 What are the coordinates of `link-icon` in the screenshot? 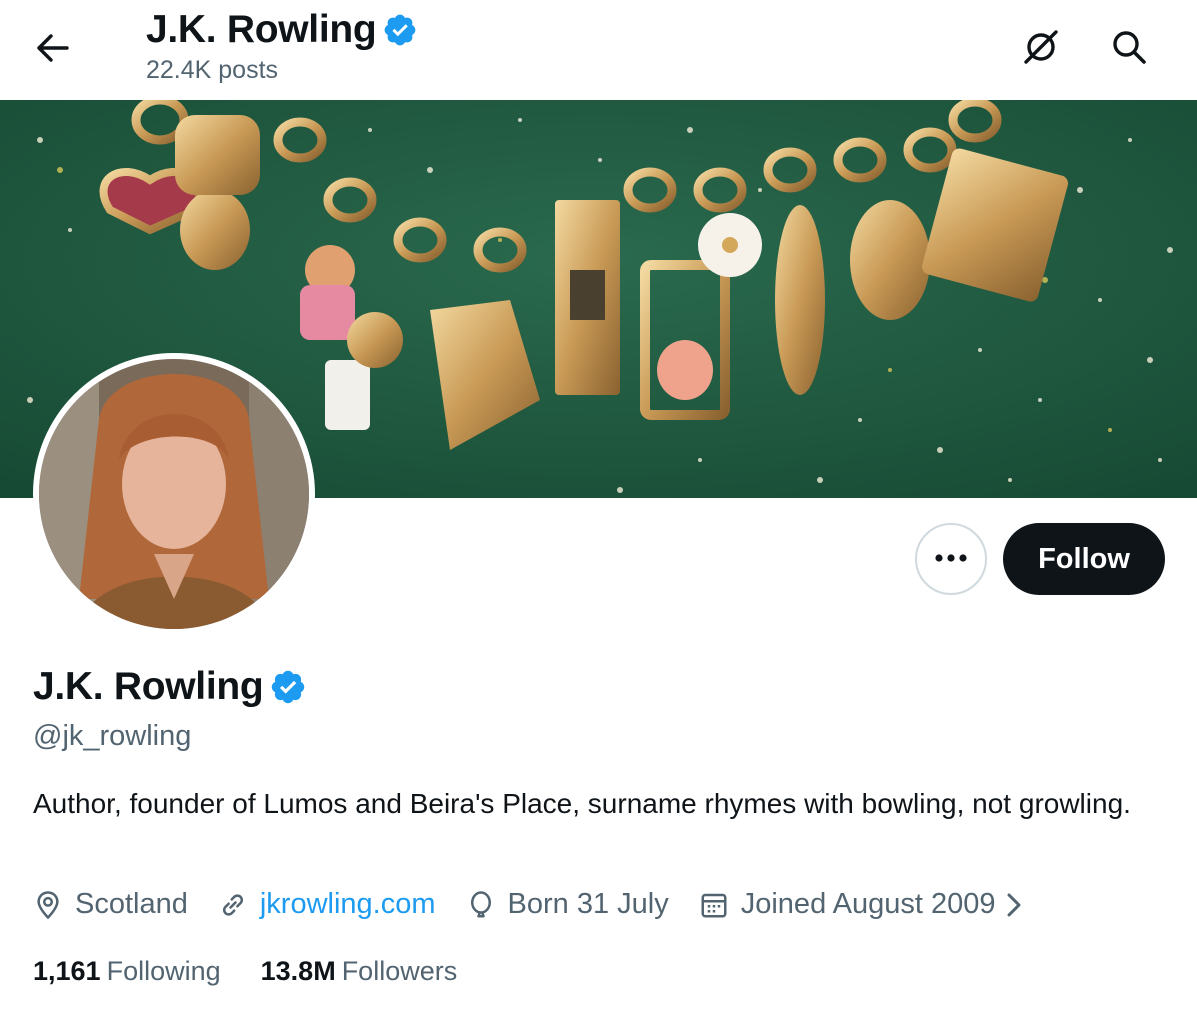 It's located at (232, 904).